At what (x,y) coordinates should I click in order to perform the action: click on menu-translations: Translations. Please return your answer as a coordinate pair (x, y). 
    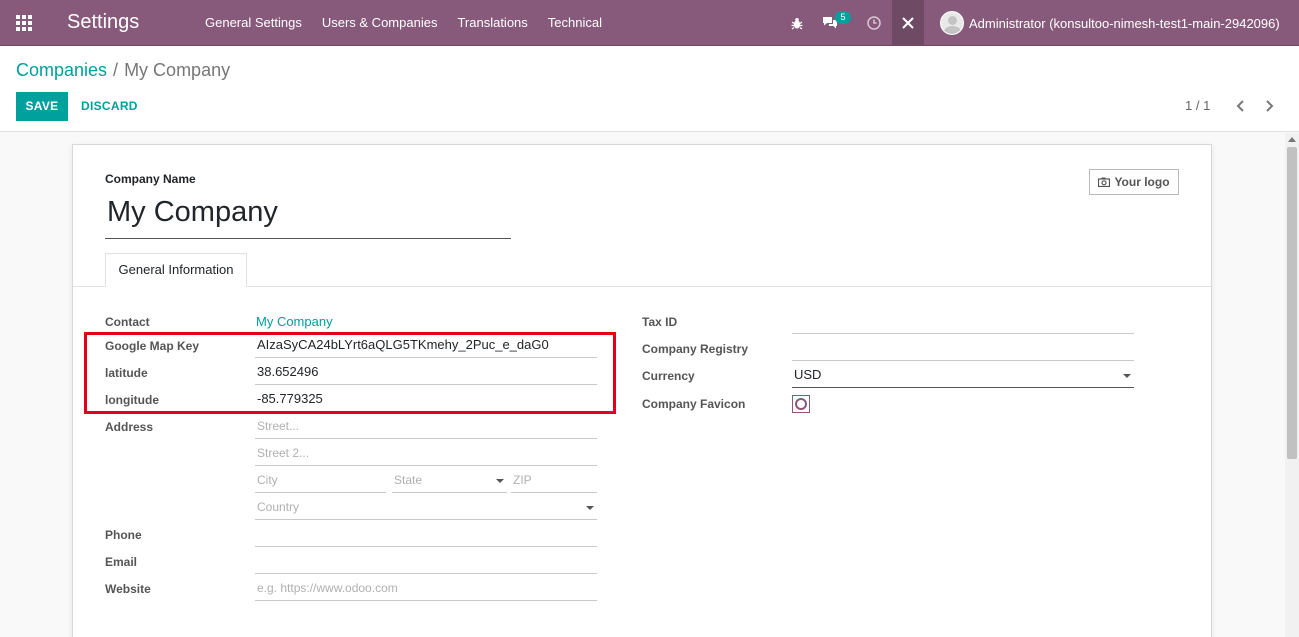
    Looking at the image, I should click on (492, 23).